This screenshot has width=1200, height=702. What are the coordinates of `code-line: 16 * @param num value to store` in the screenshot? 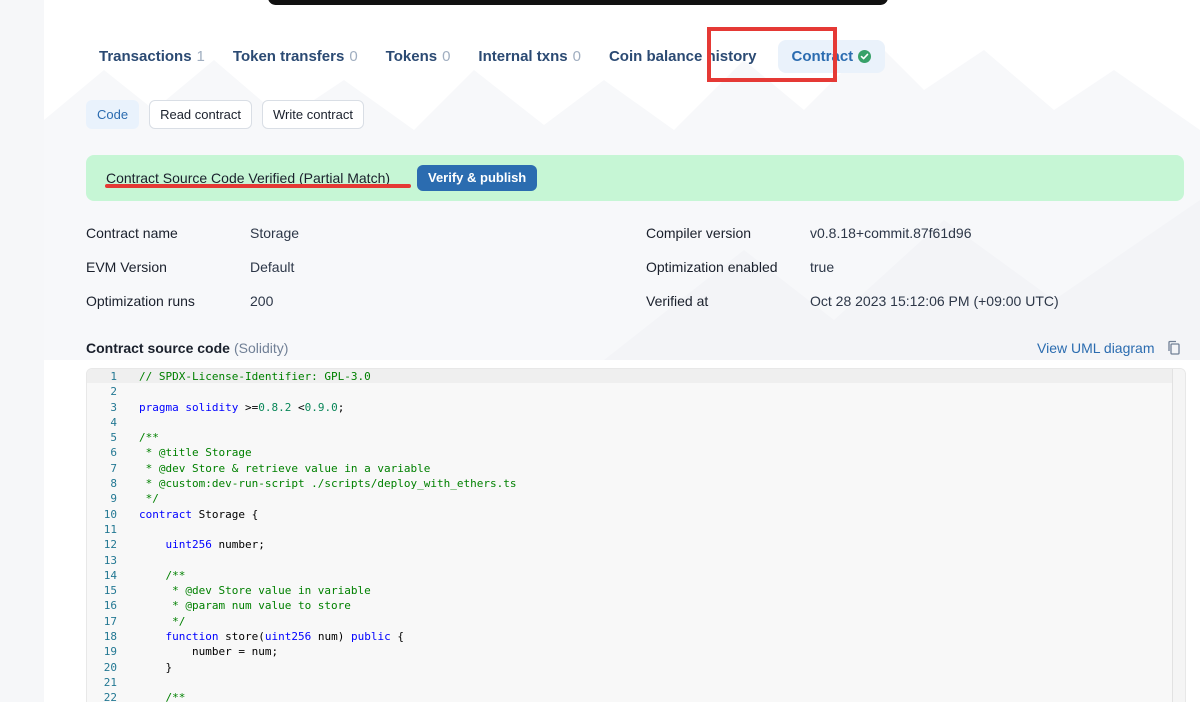 It's located at (302, 605).